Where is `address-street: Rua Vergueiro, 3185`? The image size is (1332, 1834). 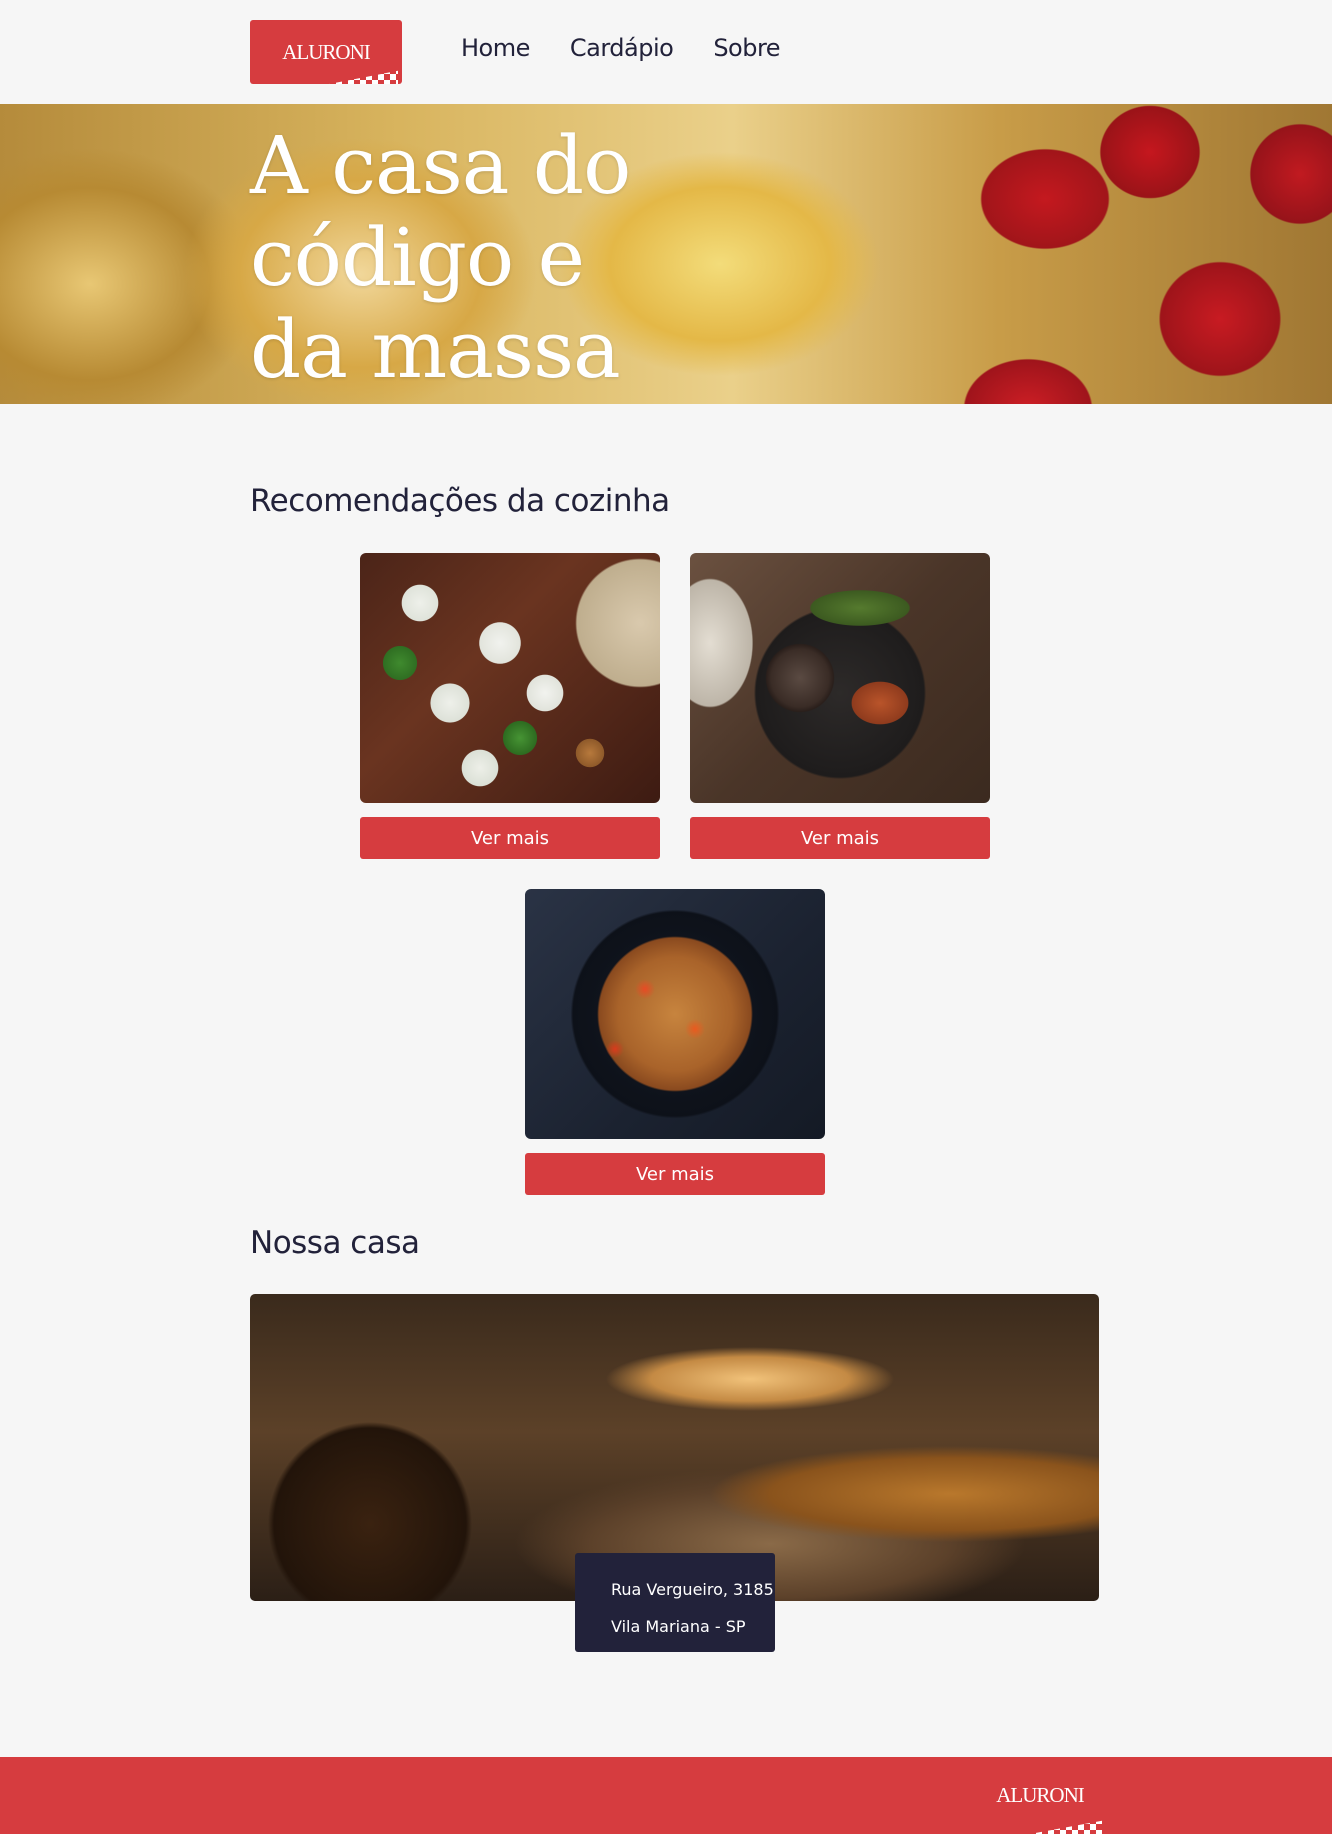
address-street: Rua Vergueiro, 3185 is located at coordinates (692, 1589).